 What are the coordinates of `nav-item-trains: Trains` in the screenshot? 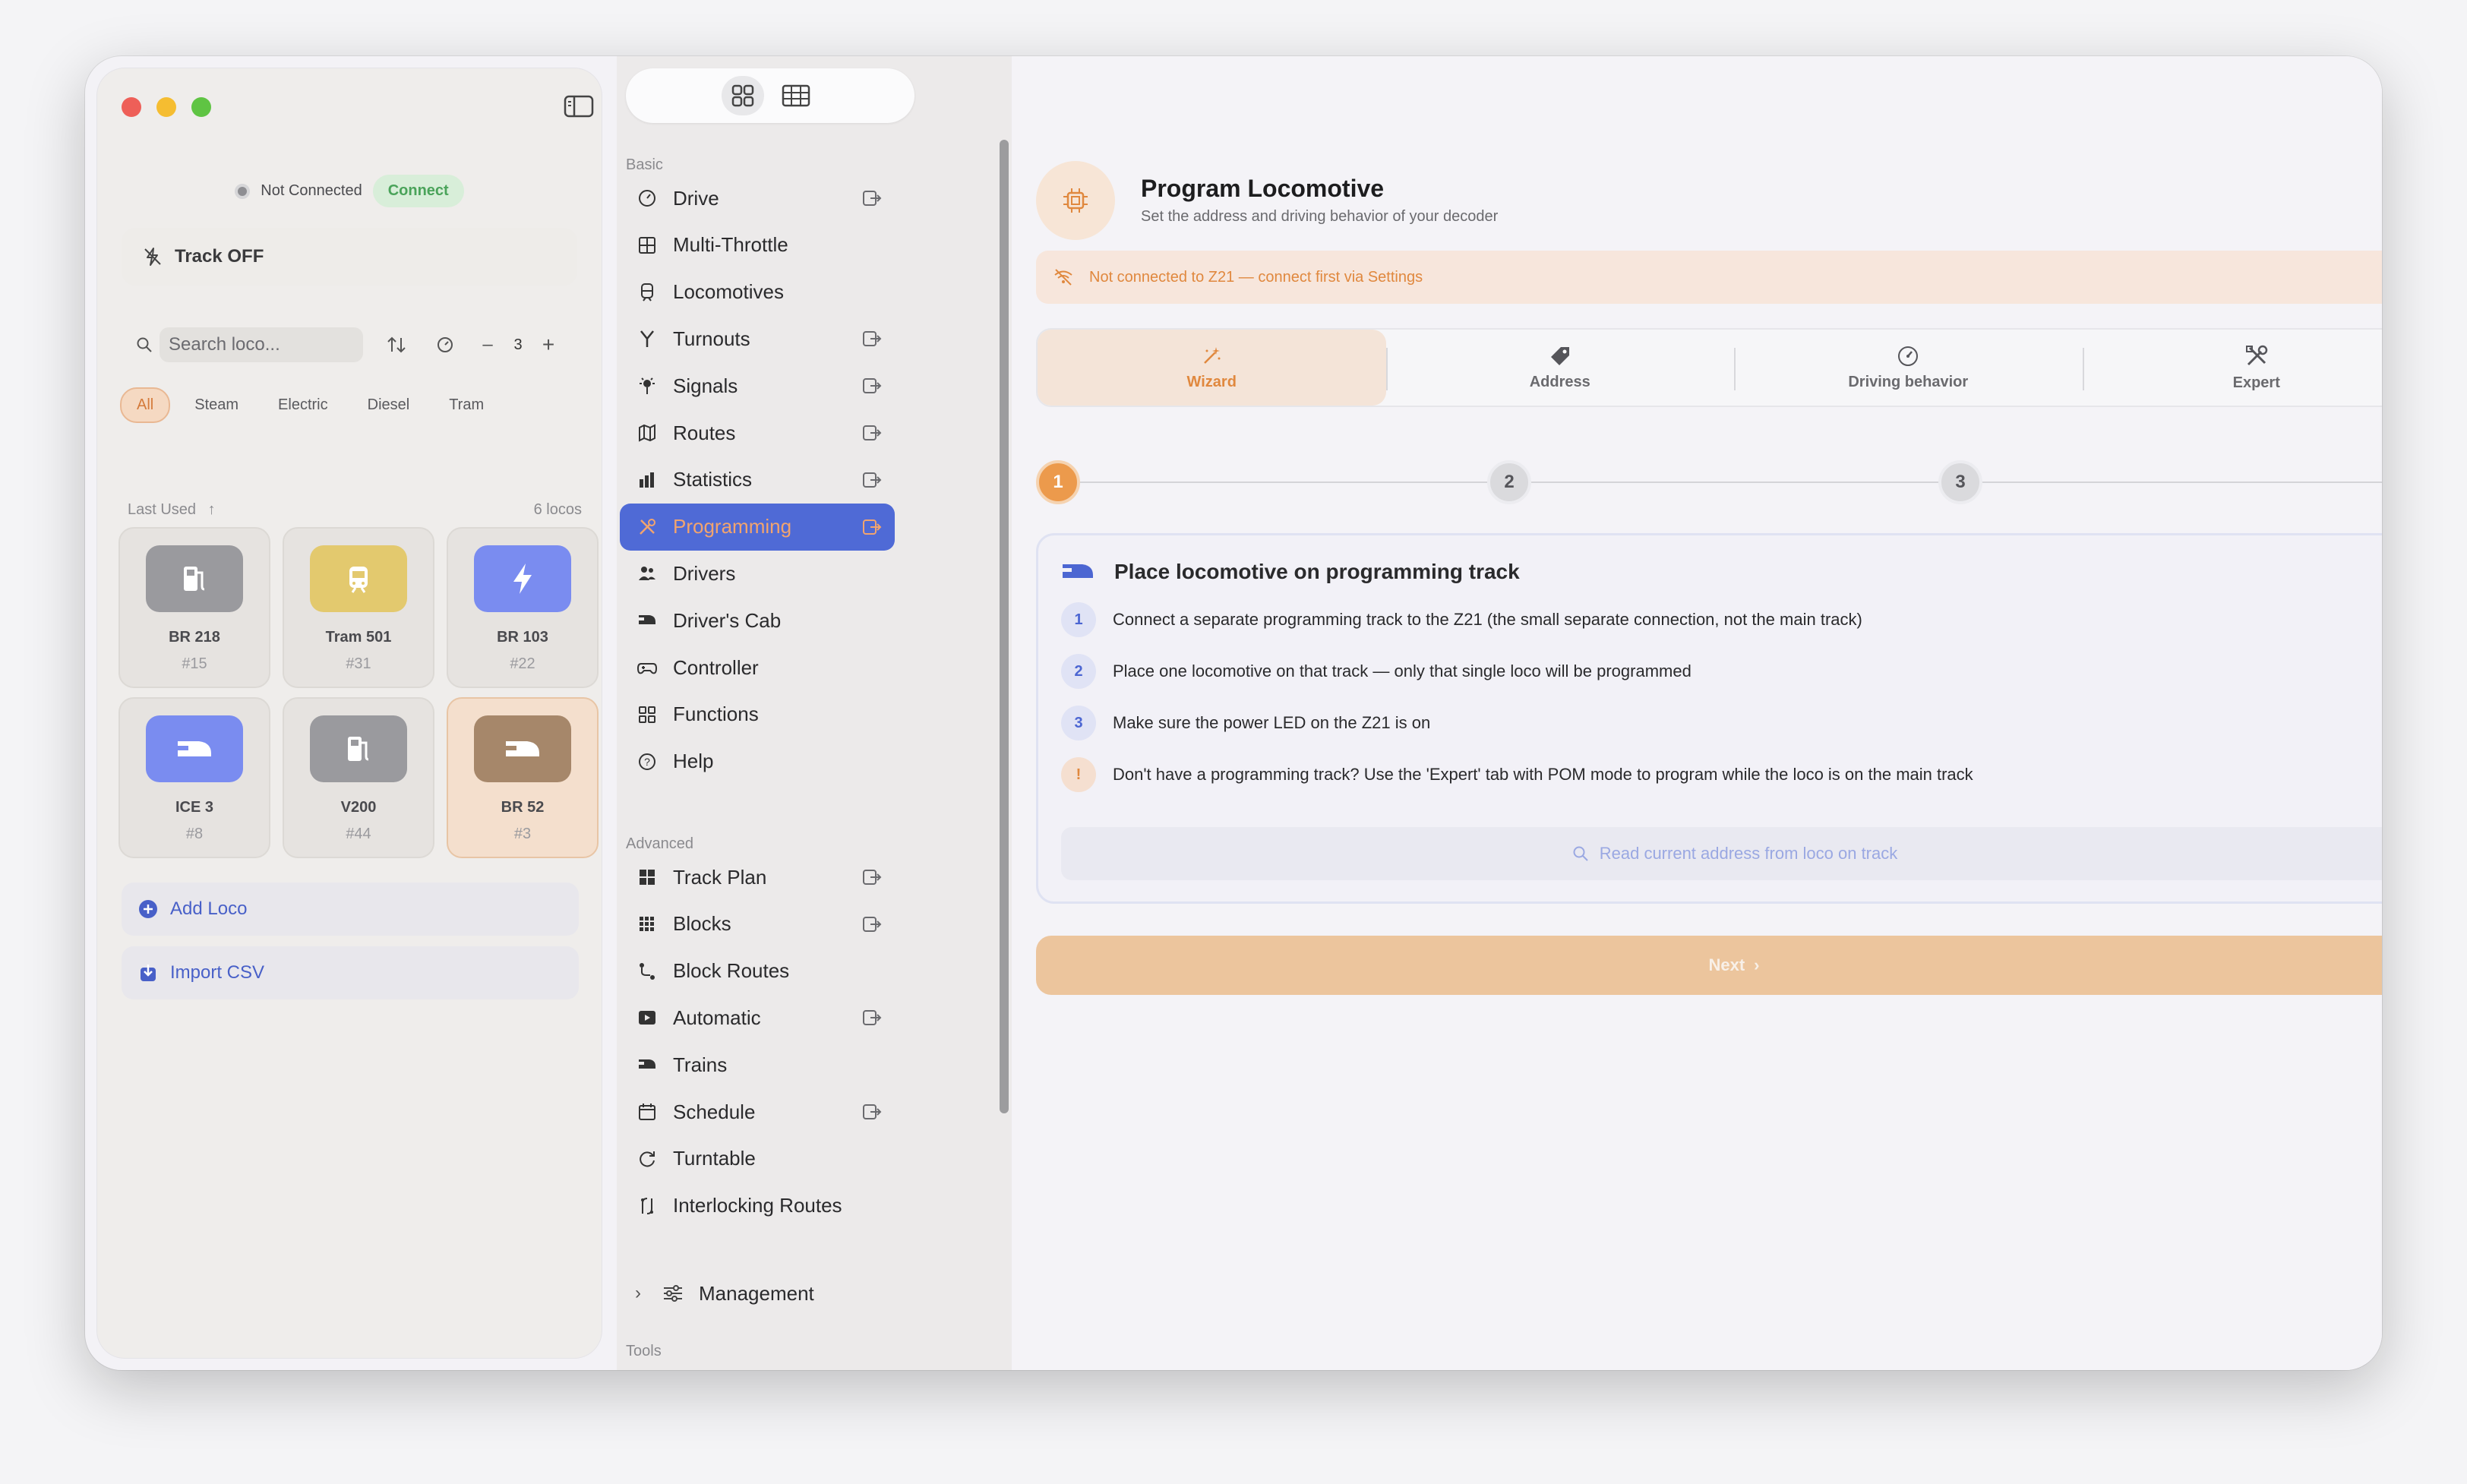 It's located at (757, 1064).